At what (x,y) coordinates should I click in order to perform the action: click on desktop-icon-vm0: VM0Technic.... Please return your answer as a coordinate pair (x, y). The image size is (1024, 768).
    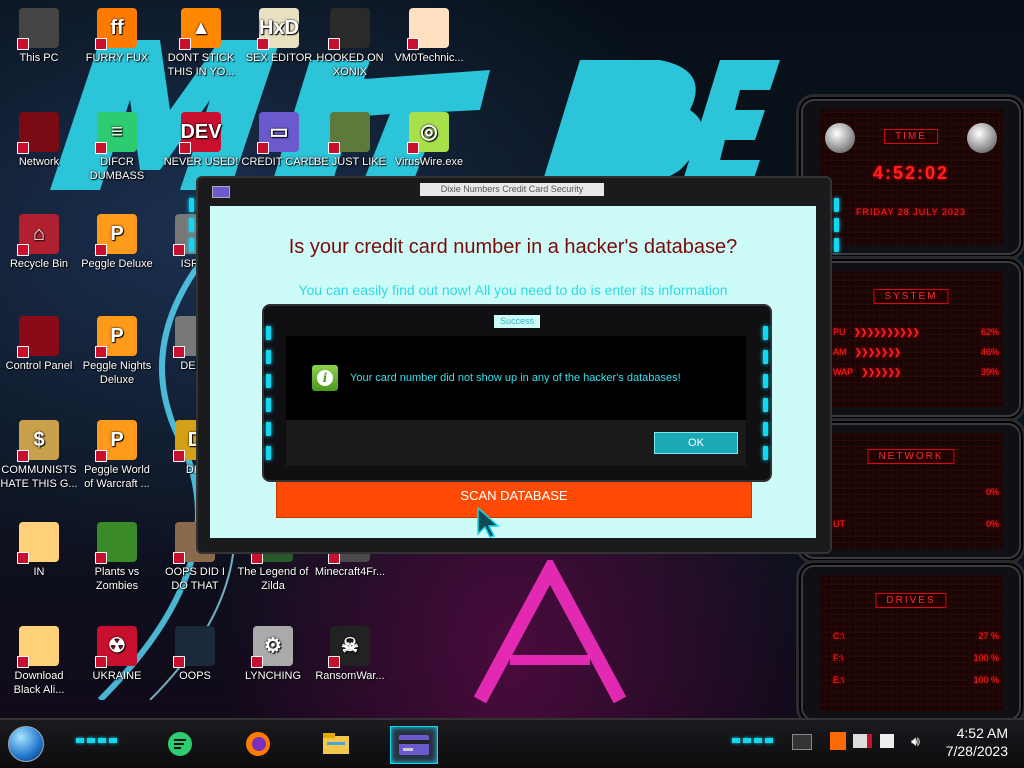
    Looking at the image, I should click on (429, 36).